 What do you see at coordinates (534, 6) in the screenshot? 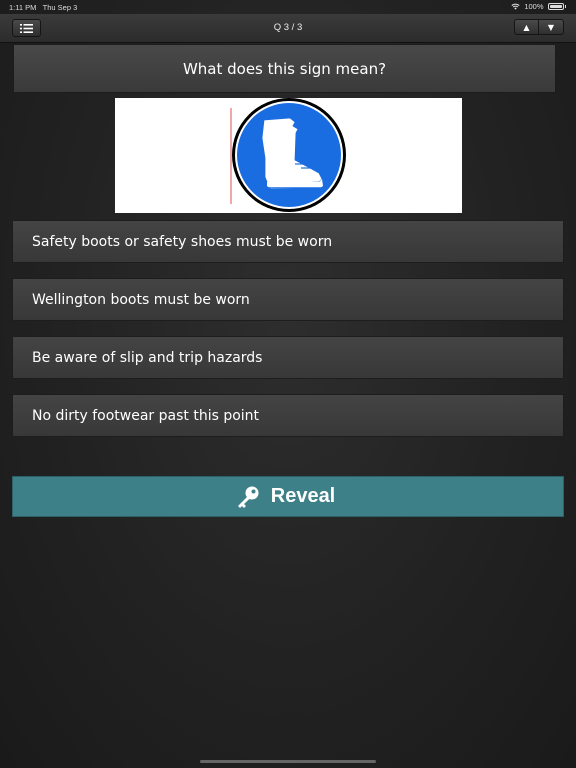
I see `battery-percent: 100%` at bounding box center [534, 6].